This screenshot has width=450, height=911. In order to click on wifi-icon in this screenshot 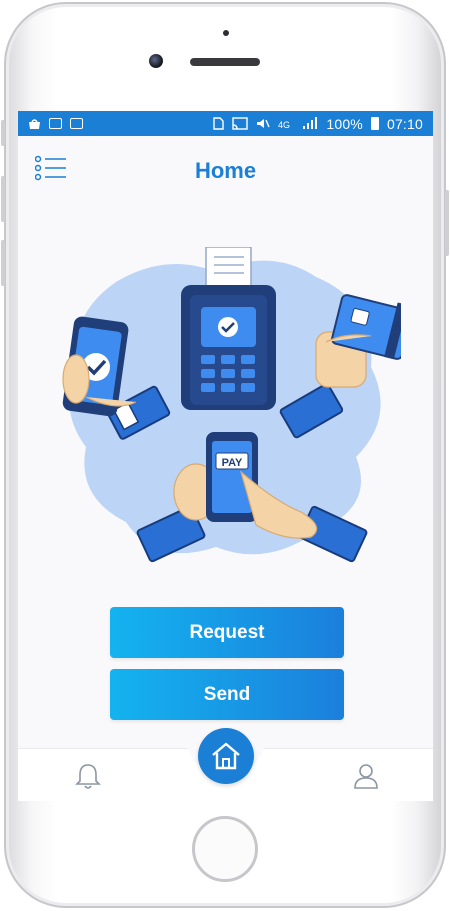, I will do `click(55, 123)`.